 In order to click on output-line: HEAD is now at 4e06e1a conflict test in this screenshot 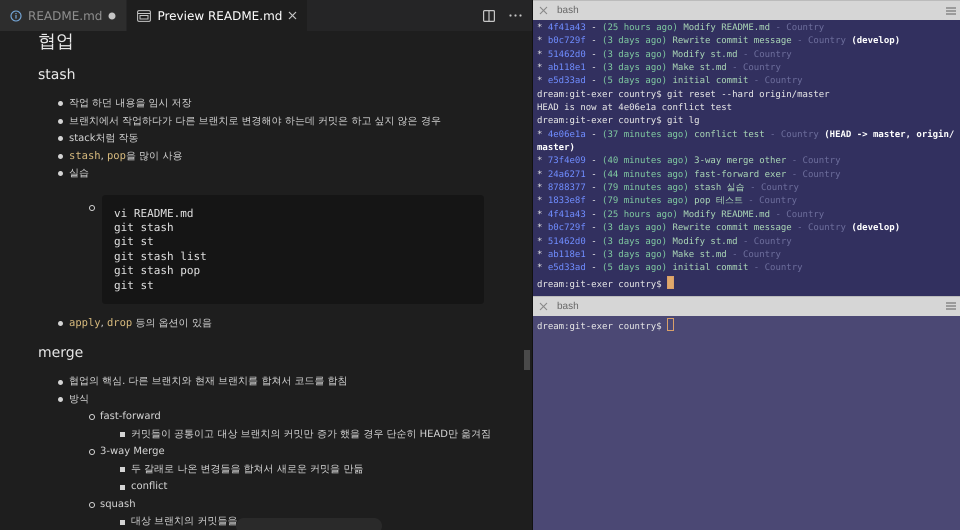, I will do `click(635, 109)`.